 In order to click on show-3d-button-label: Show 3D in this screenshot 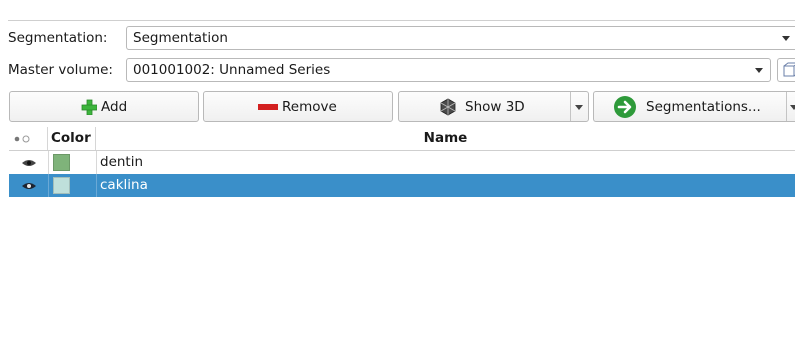, I will do `click(495, 106)`.